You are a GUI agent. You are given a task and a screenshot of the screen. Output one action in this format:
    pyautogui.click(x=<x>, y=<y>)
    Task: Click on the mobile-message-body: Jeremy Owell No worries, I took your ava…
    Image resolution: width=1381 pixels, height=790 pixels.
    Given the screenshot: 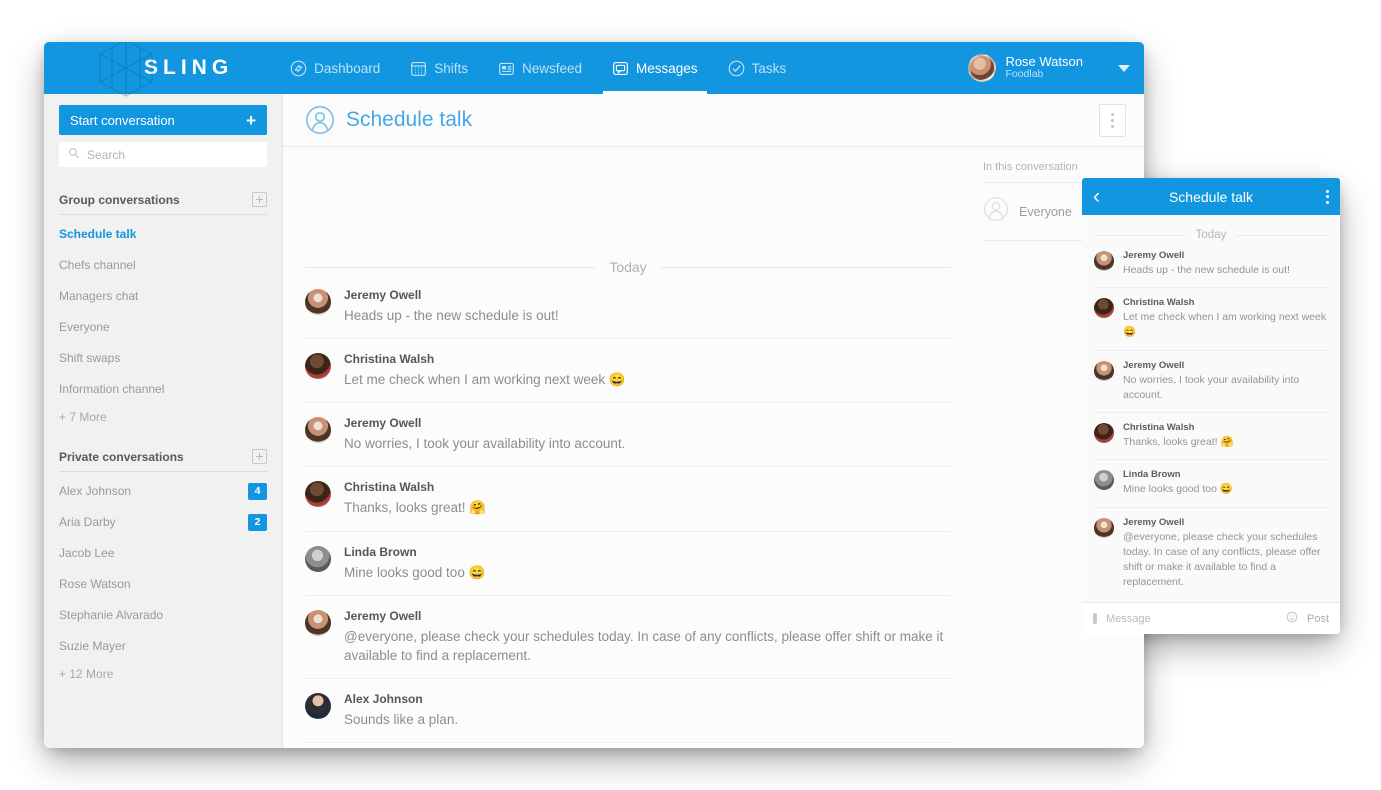 What is the action you would take?
    pyautogui.click(x=1225, y=381)
    